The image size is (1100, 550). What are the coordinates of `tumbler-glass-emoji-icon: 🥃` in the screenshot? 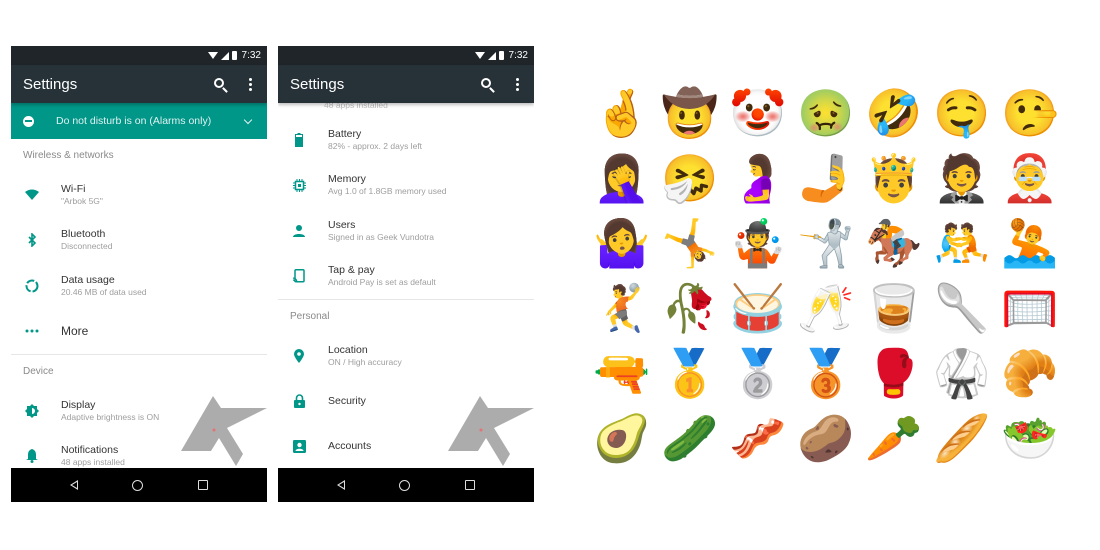 It's located at (894, 307).